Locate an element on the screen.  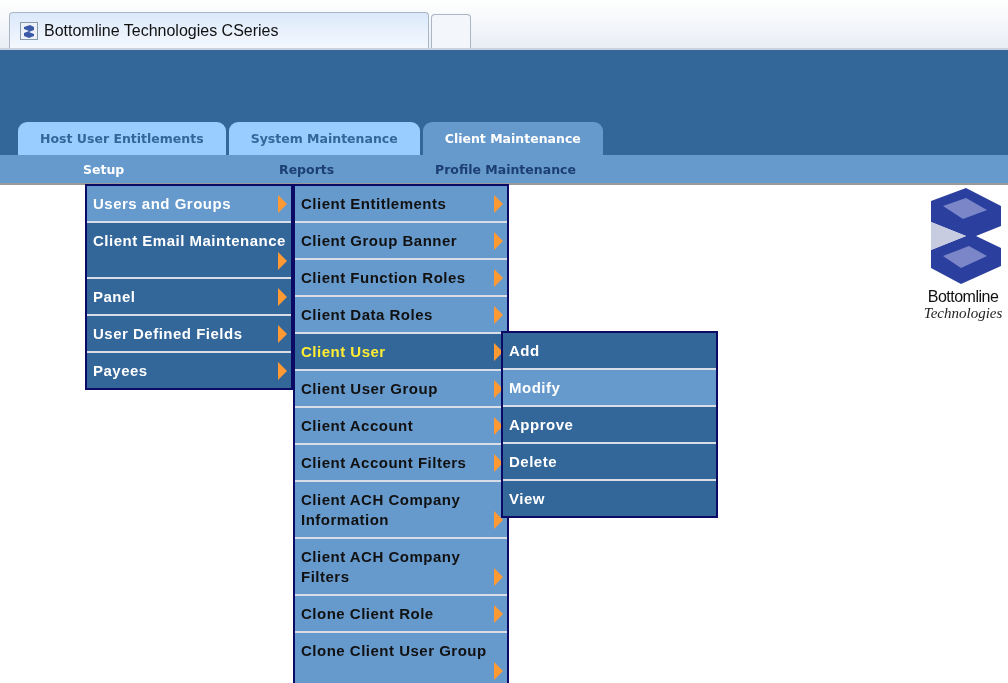
menu-item: Add is located at coordinates (609, 350).